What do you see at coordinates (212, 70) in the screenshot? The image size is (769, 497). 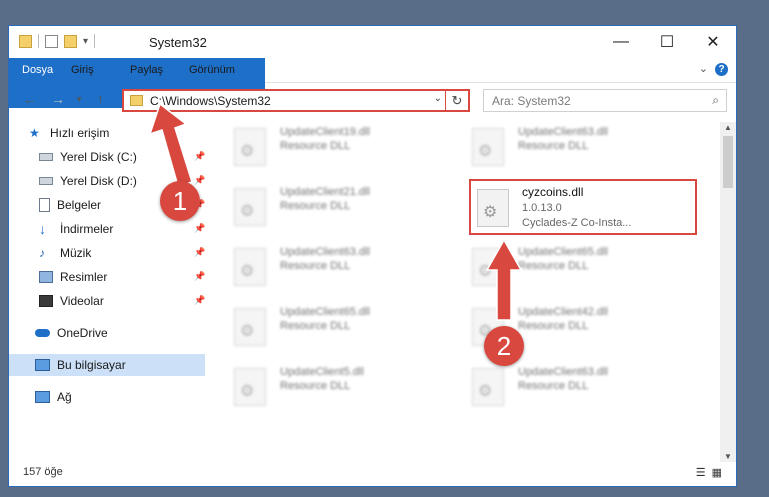 I see `tab-view: Görünüm` at bounding box center [212, 70].